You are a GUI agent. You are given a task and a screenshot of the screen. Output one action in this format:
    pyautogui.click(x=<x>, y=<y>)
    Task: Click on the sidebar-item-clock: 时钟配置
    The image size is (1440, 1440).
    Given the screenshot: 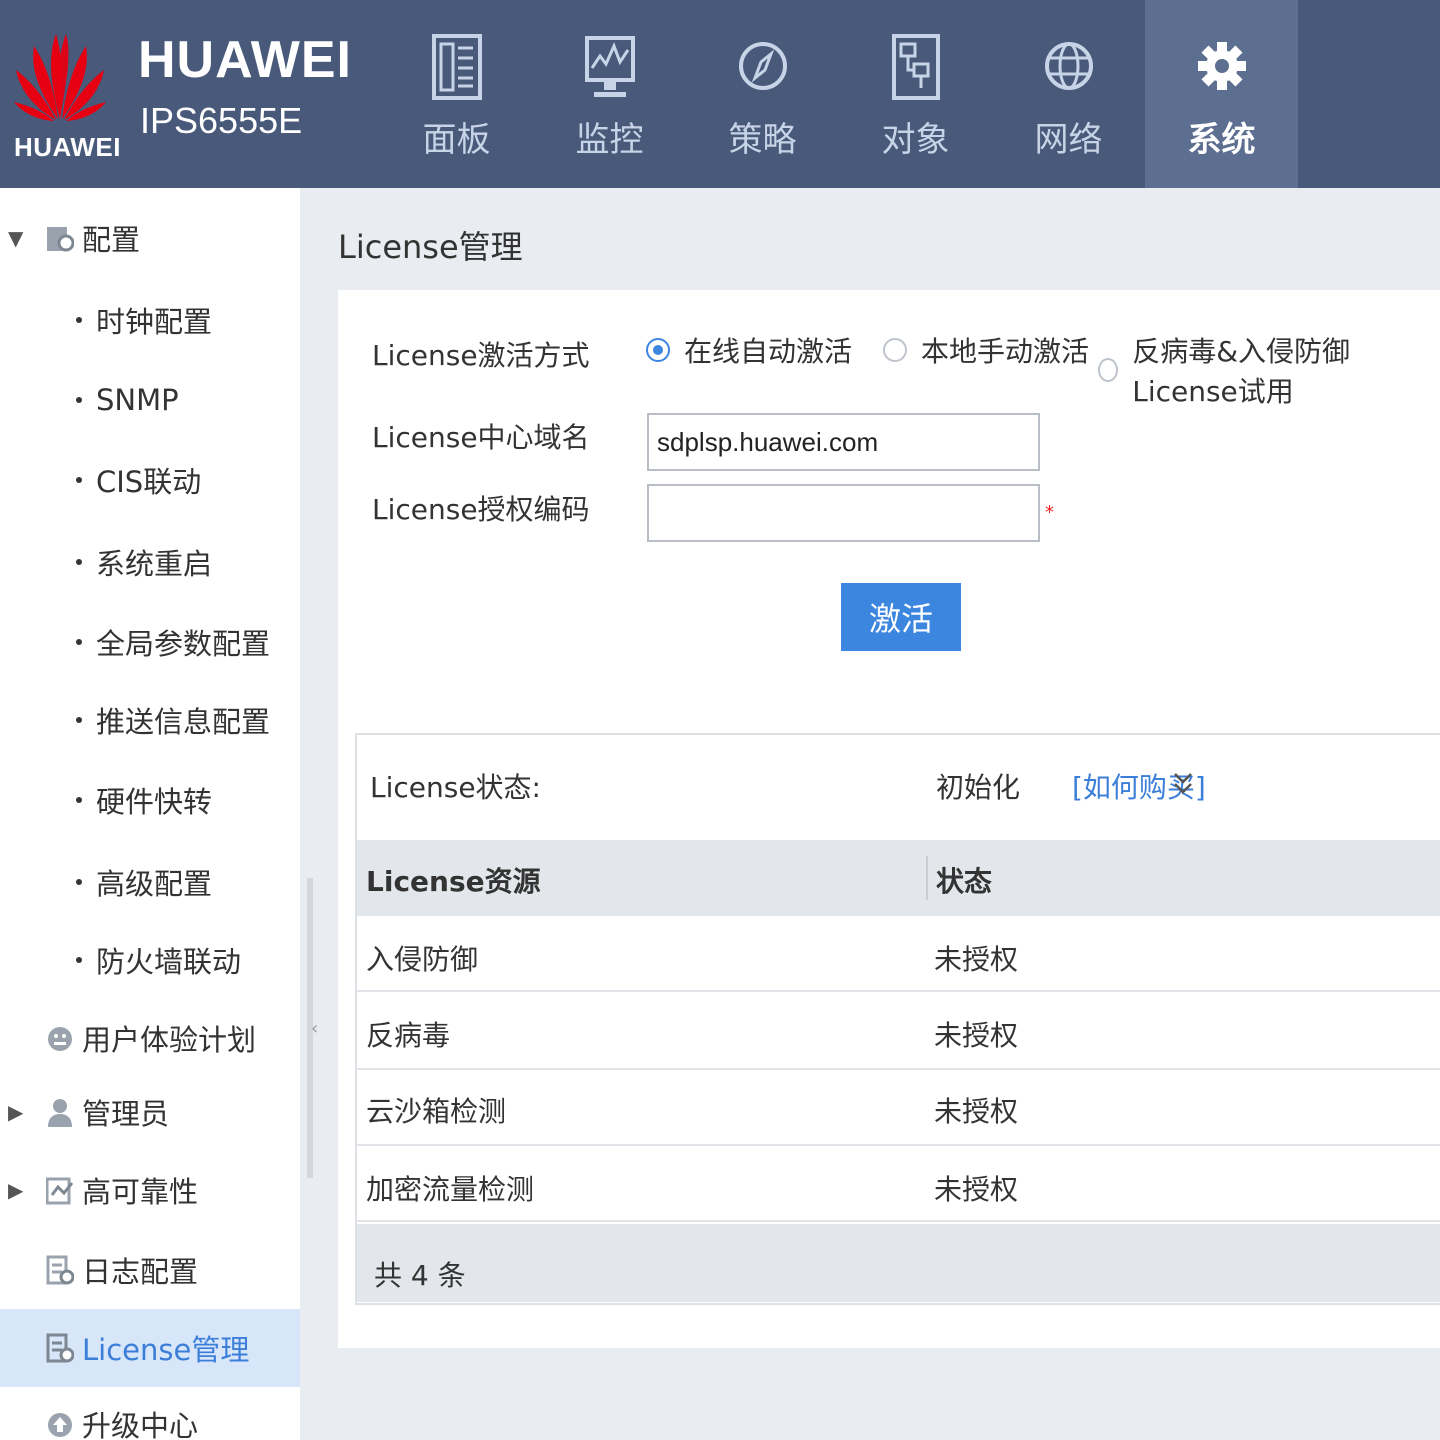 What is the action you would take?
    pyautogui.click(x=150, y=320)
    